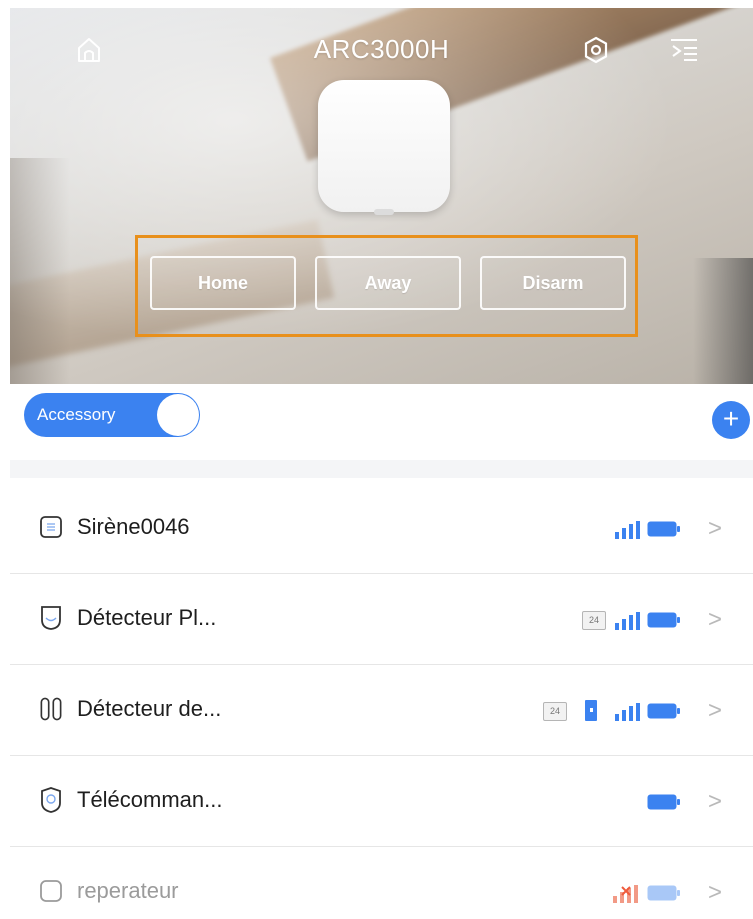 This screenshot has height=919, width=753. I want to click on device-name: reperateur, so click(128, 890).